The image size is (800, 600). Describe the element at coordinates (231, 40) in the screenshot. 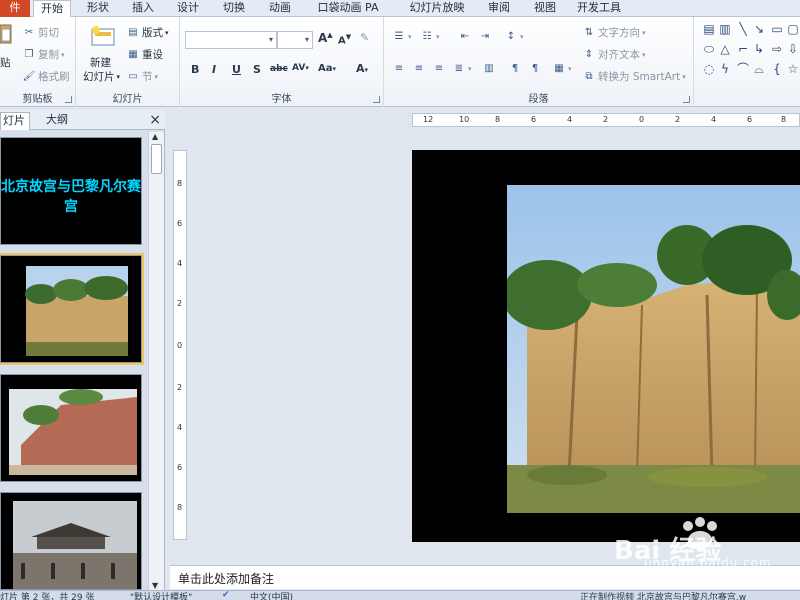

I see `font-name-combo: ▾` at that location.